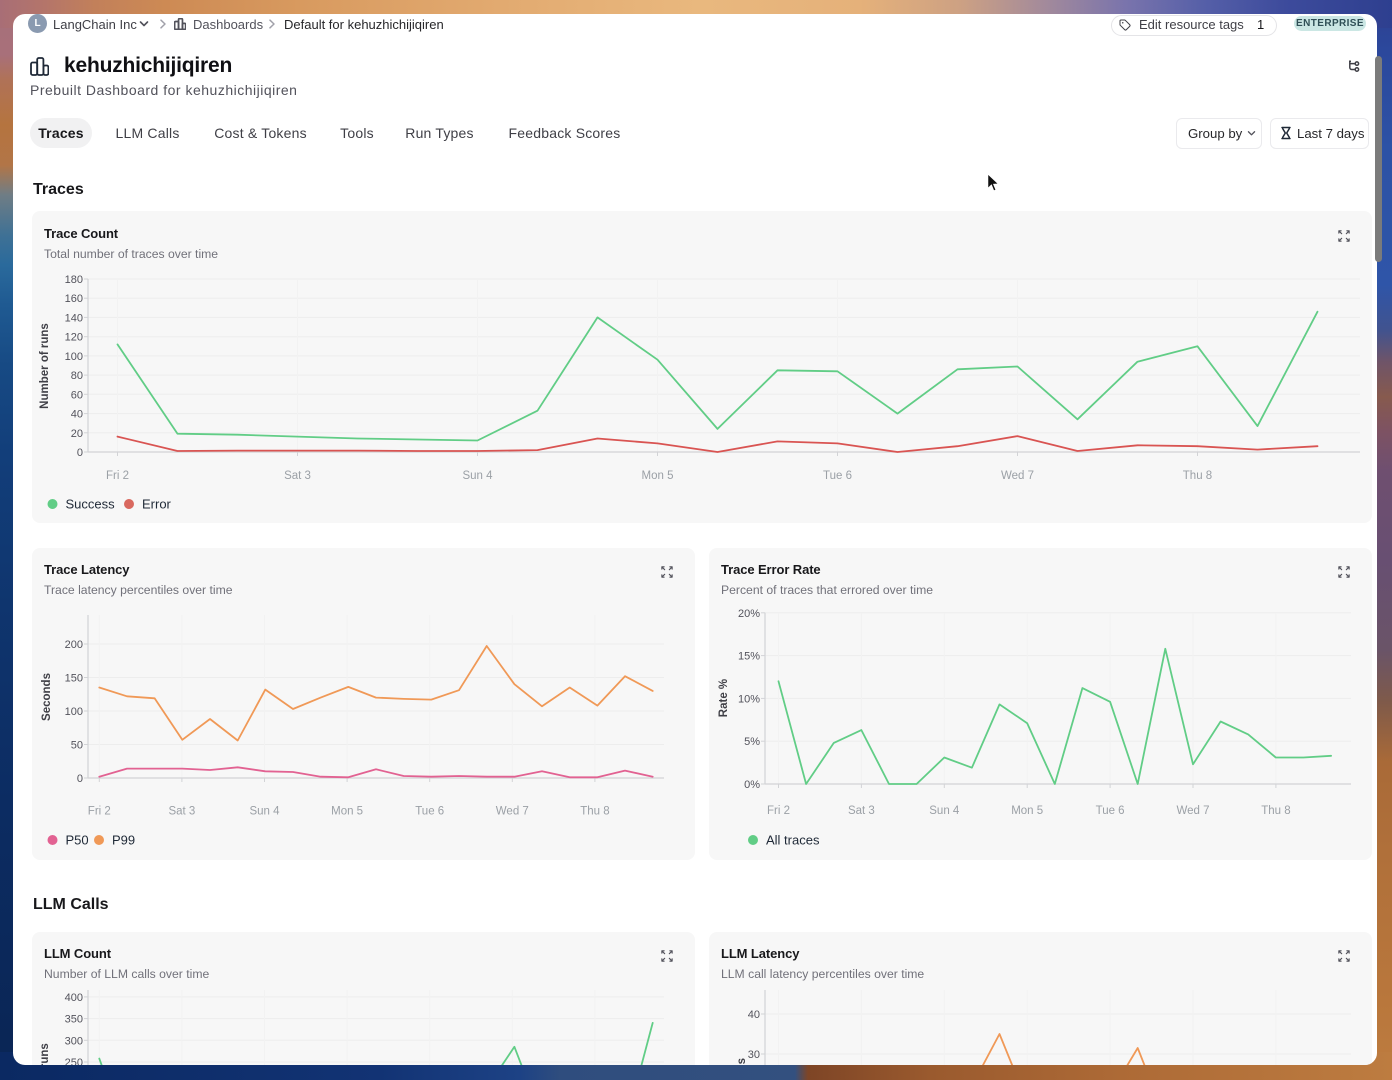 The width and height of the screenshot is (1392, 1080). I want to click on svg-text: P50, so click(77, 840).